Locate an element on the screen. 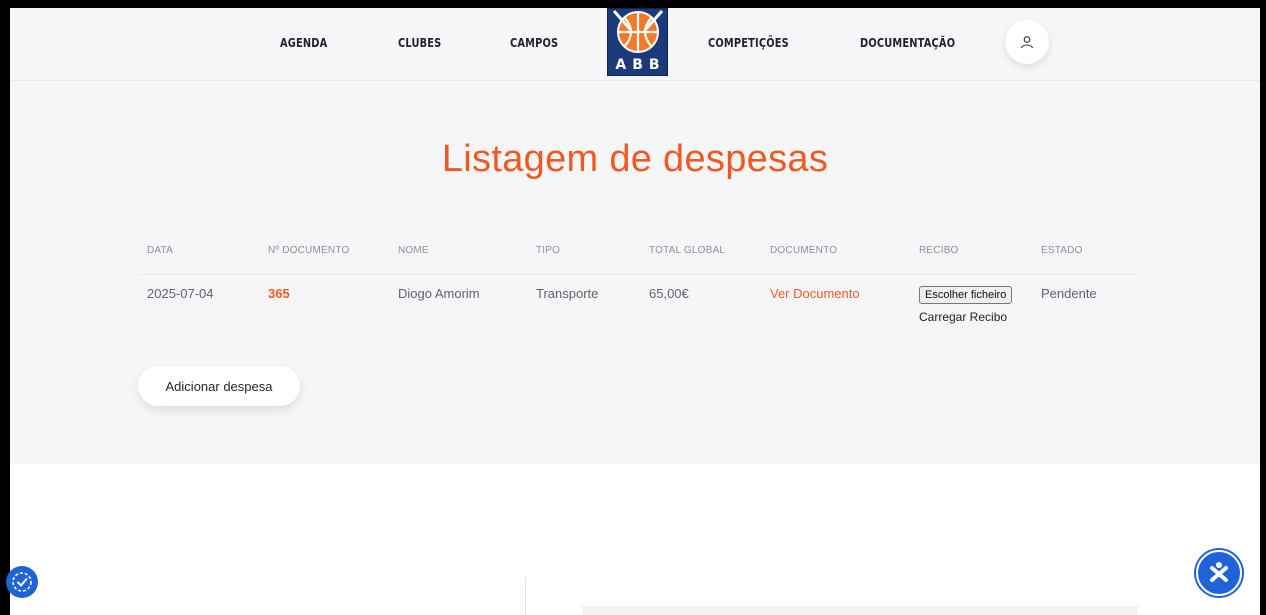  basketball-icon is located at coordinates (638, 31).